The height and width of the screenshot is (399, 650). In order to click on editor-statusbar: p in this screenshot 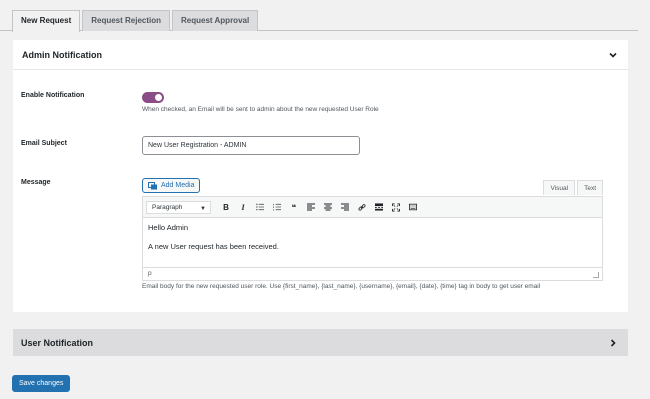, I will do `click(372, 273)`.